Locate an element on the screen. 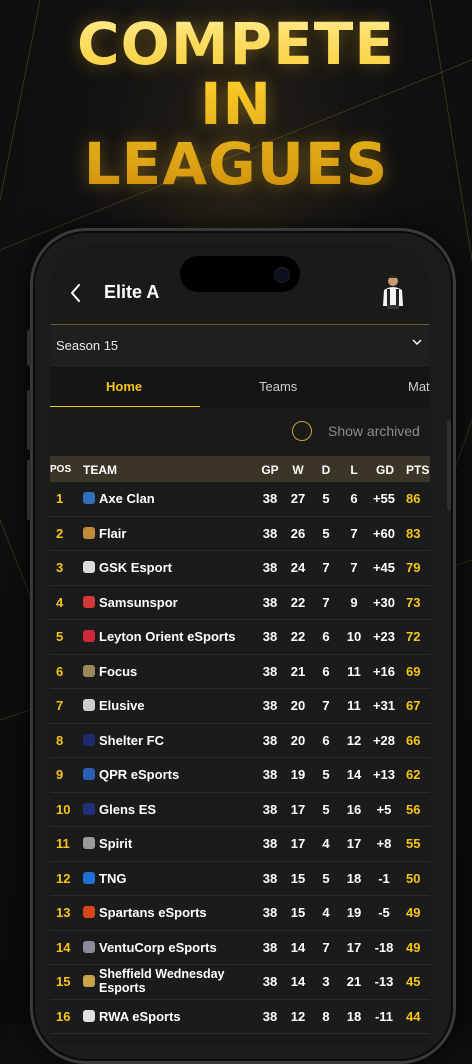 The height and width of the screenshot is (1064, 472). team-name: Elusive is located at coordinates (122, 705).